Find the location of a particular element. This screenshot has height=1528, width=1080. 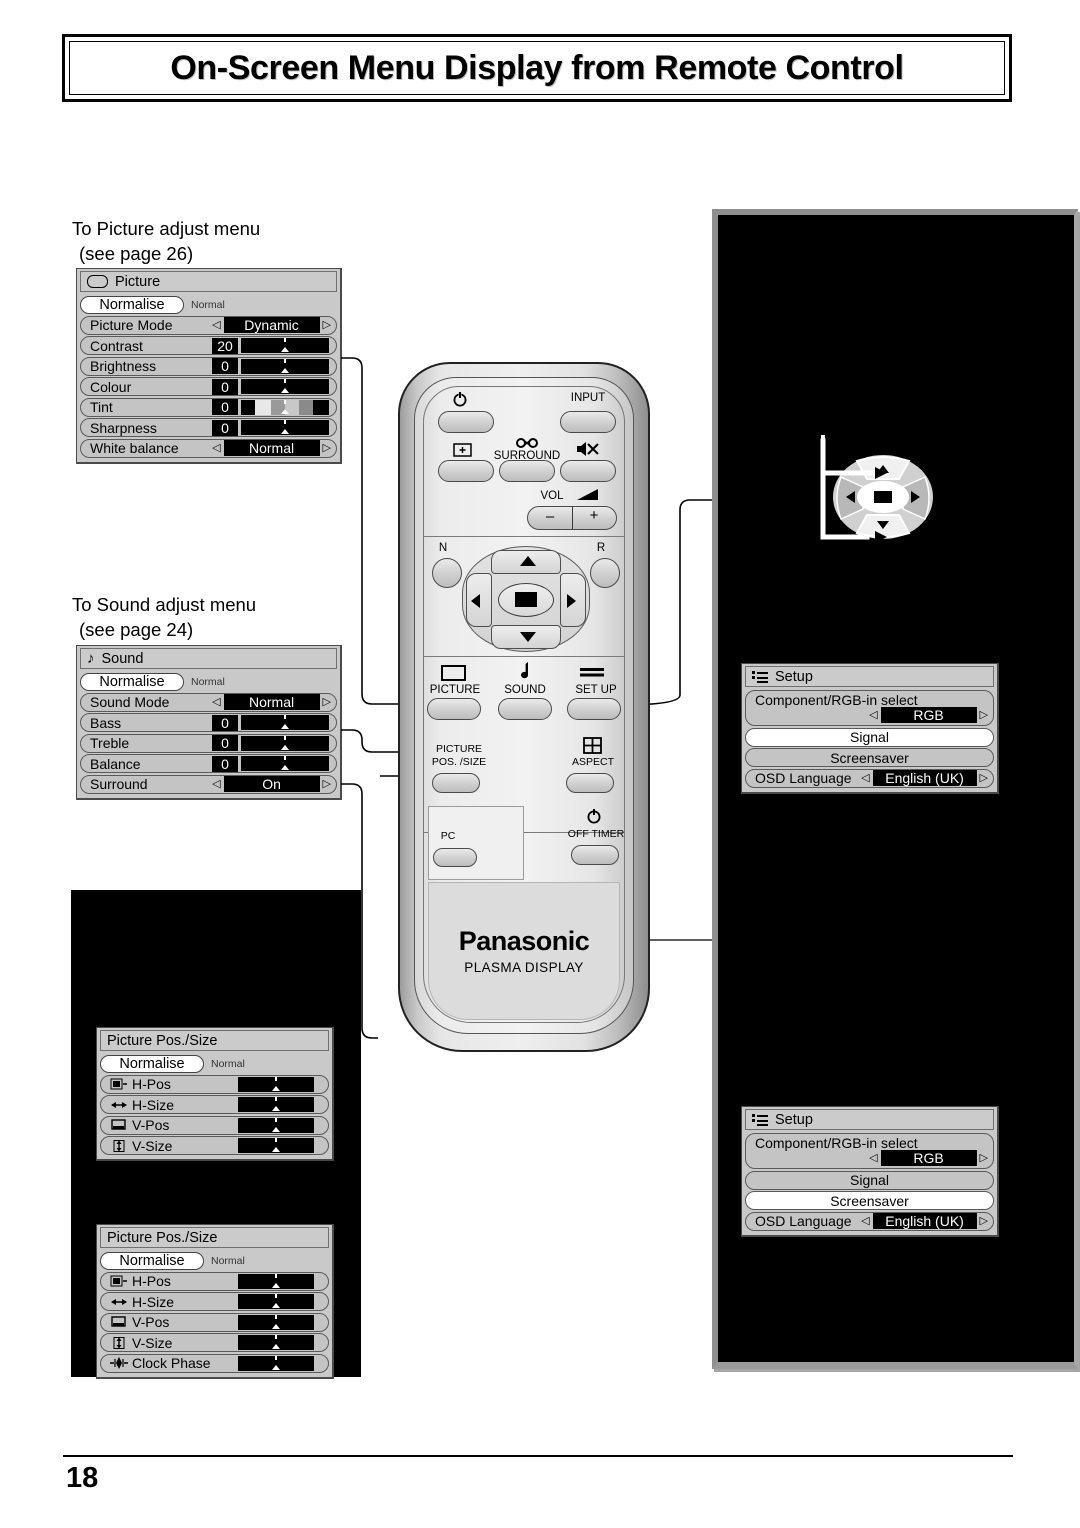

osd-title-pos-size-2: Picture Pos./Size is located at coordinates (214, 1237).